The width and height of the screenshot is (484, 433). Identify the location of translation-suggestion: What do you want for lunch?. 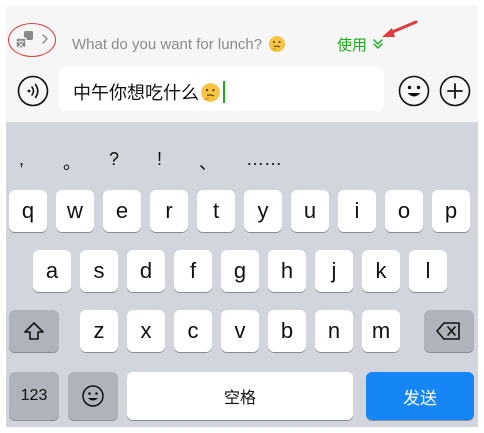
(179, 44).